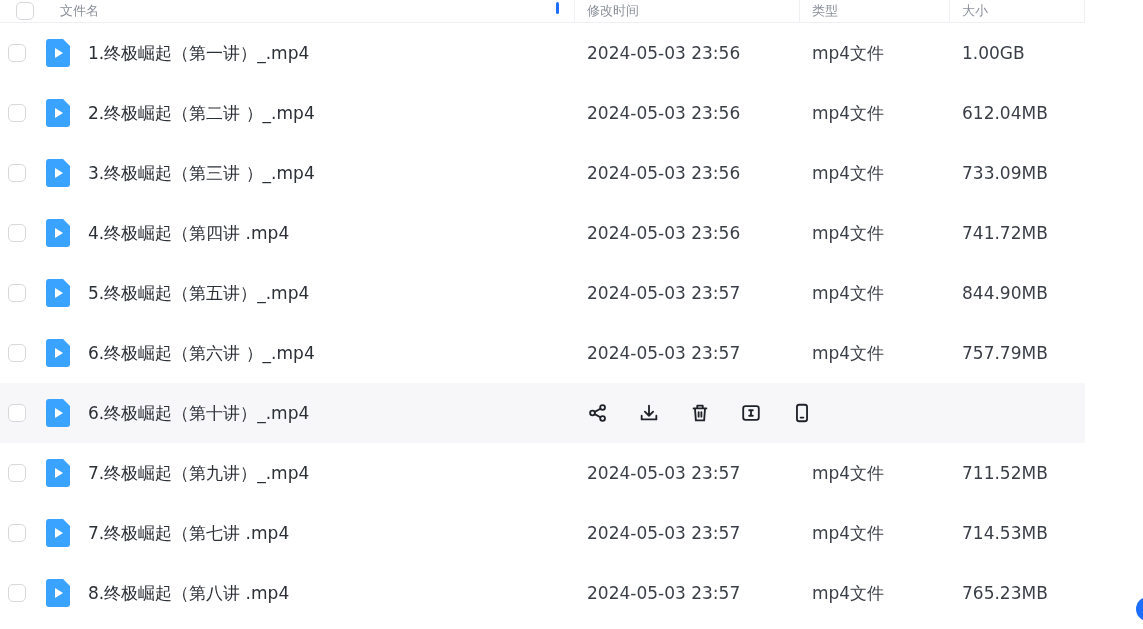 The width and height of the screenshot is (1143, 629). What do you see at coordinates (751, 413) in the screenshot?
I see `rename-icon` at bounding box center [751, 413].